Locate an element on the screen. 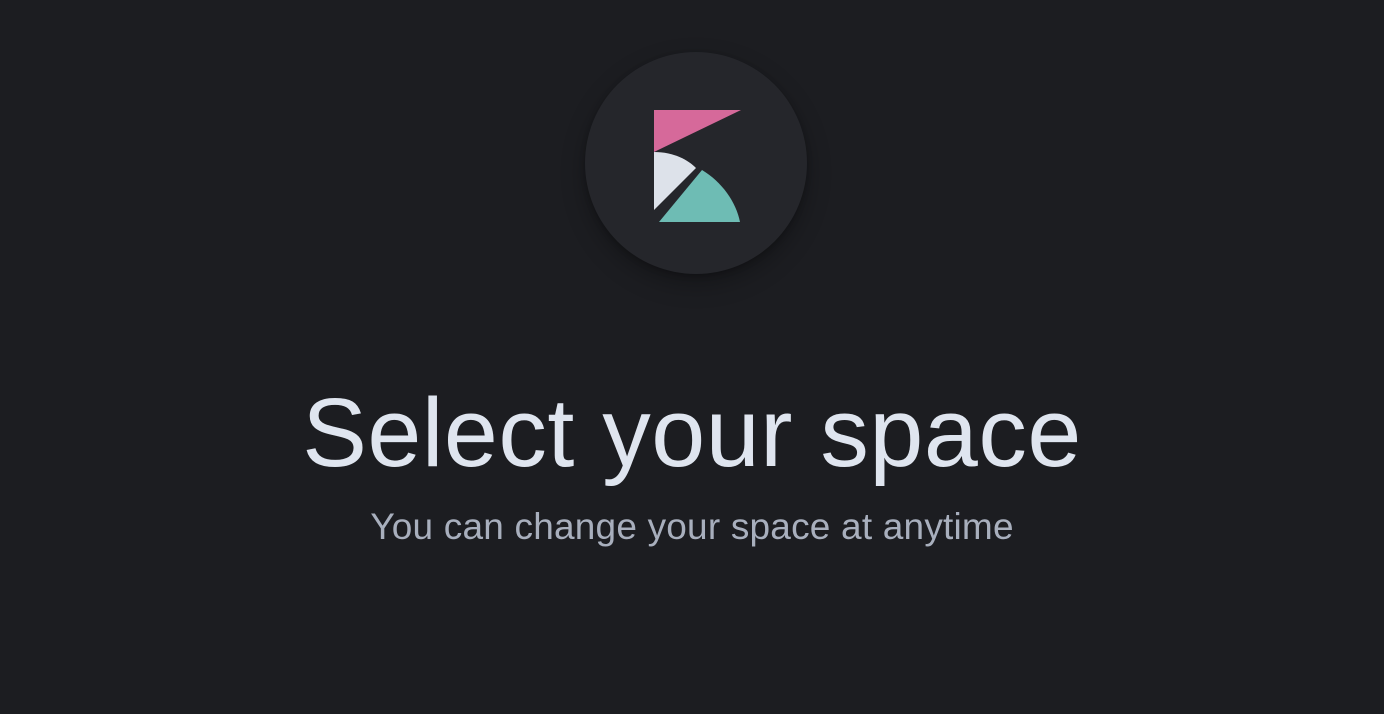  page-subtitle: You can change your space at anytime is located at coordinates (692, 526).